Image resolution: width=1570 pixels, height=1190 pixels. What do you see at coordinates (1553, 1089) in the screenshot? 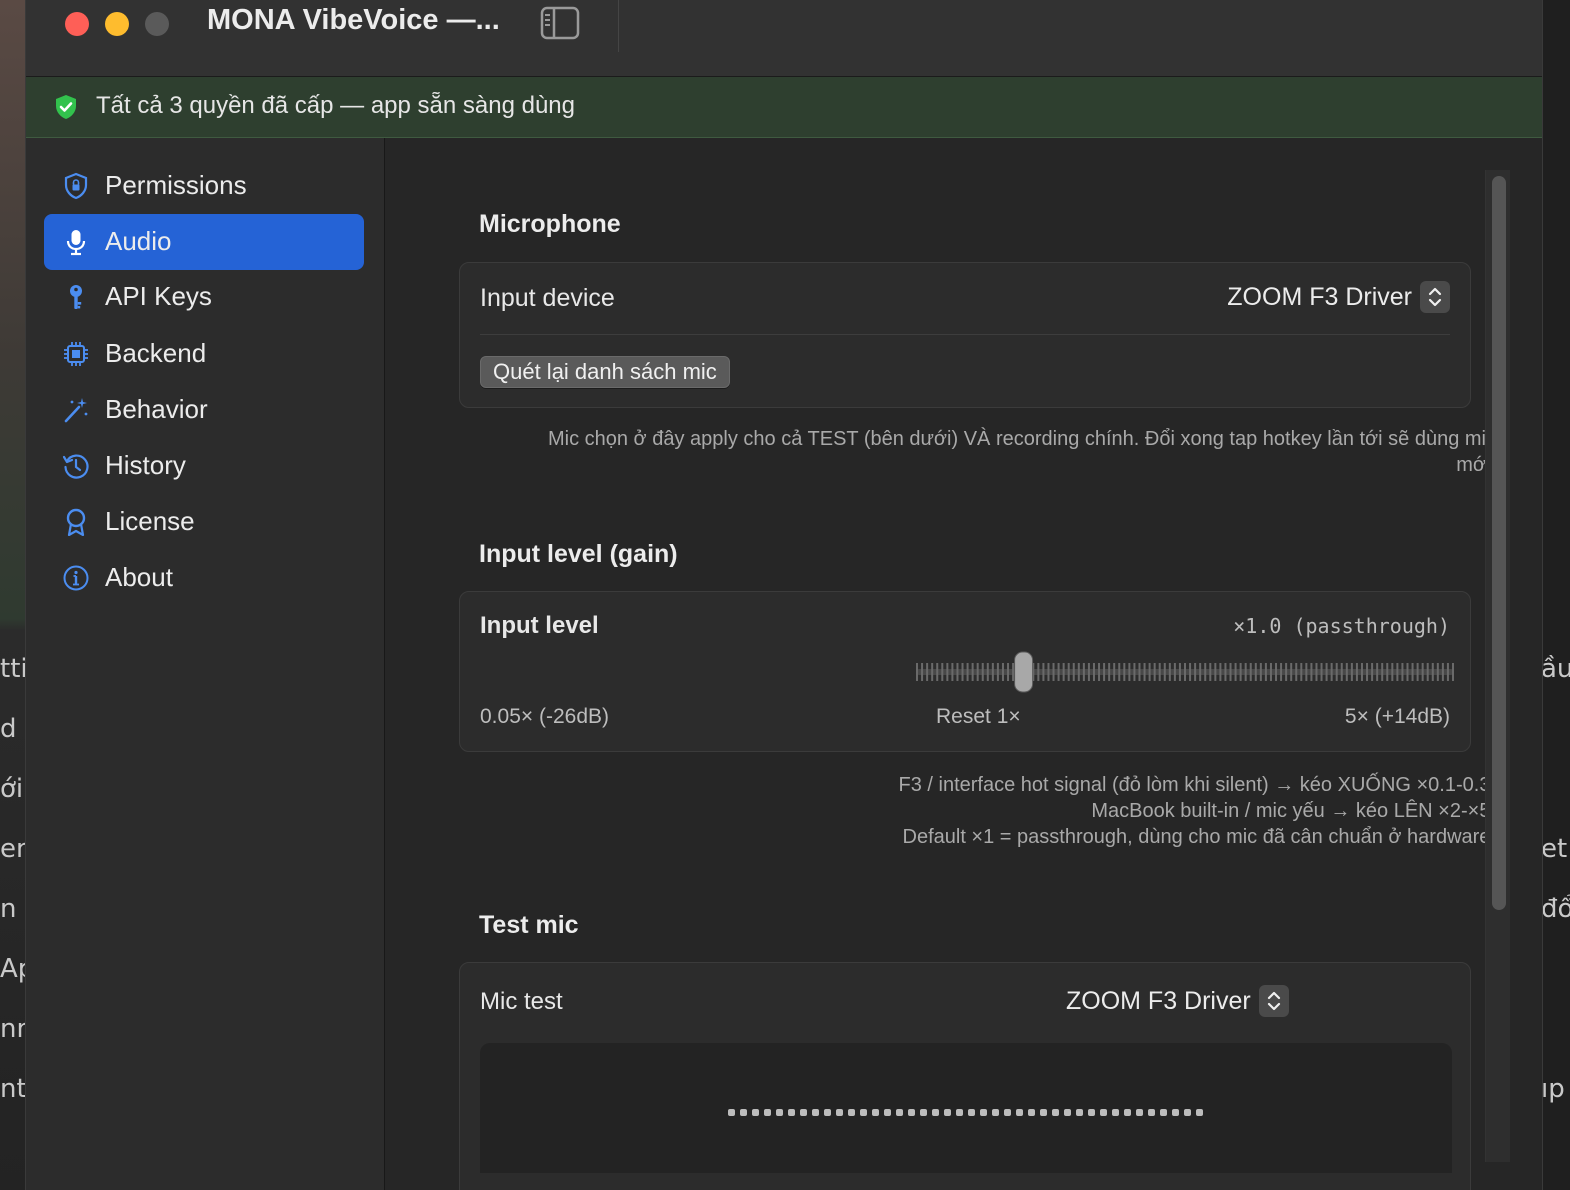
I see `background-text-fragment: ıp` at bounding box center [1553, 1089].